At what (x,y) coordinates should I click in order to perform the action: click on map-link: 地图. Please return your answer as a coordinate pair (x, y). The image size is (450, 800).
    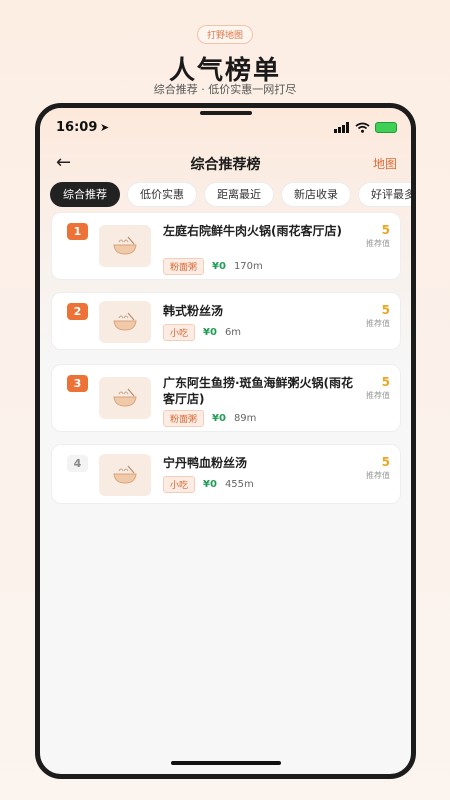
    Looking at the image, I should click on (385, 163).